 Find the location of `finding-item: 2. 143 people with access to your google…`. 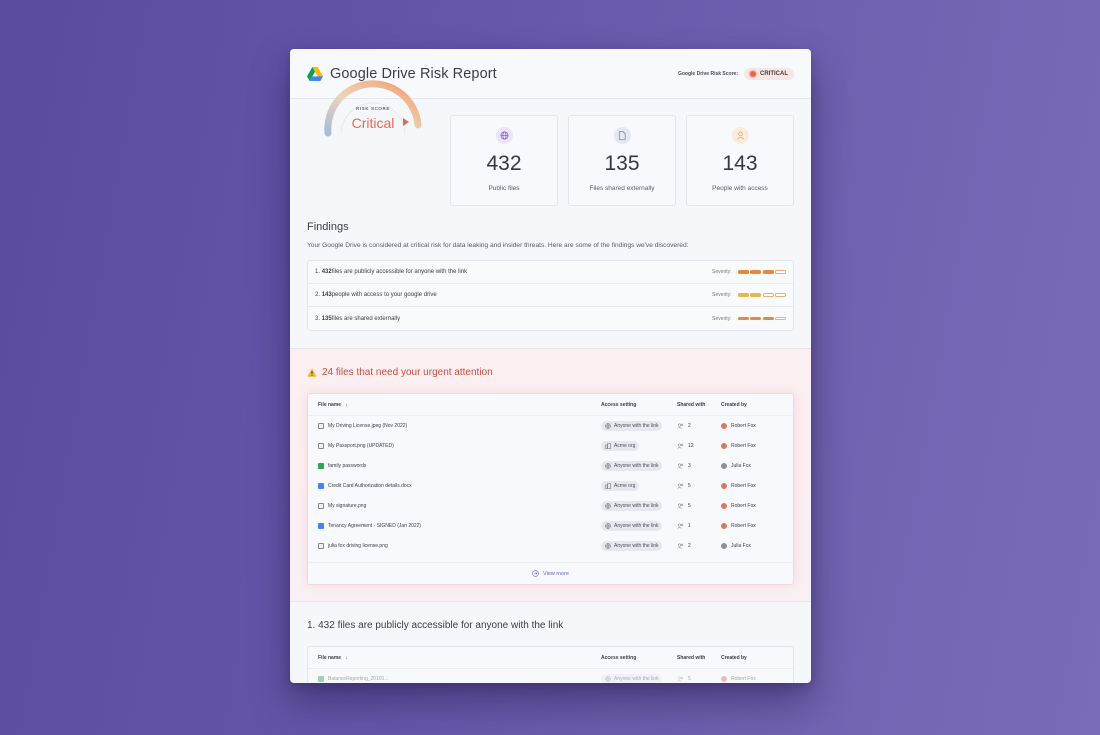

finding-item: 2. 143 people with access to your google… is located at coordinates (550, 295).